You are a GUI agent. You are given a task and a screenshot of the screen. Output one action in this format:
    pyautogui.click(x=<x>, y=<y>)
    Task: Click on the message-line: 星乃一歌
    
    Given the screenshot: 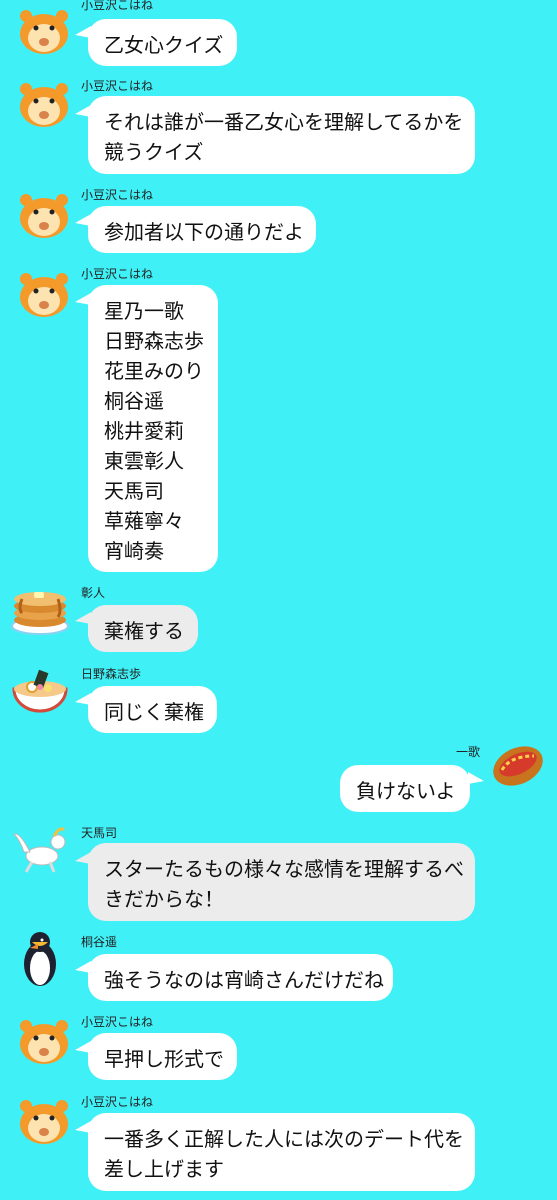 What is the action you would take?
    pyautogui.click(x=144, y=311)
    